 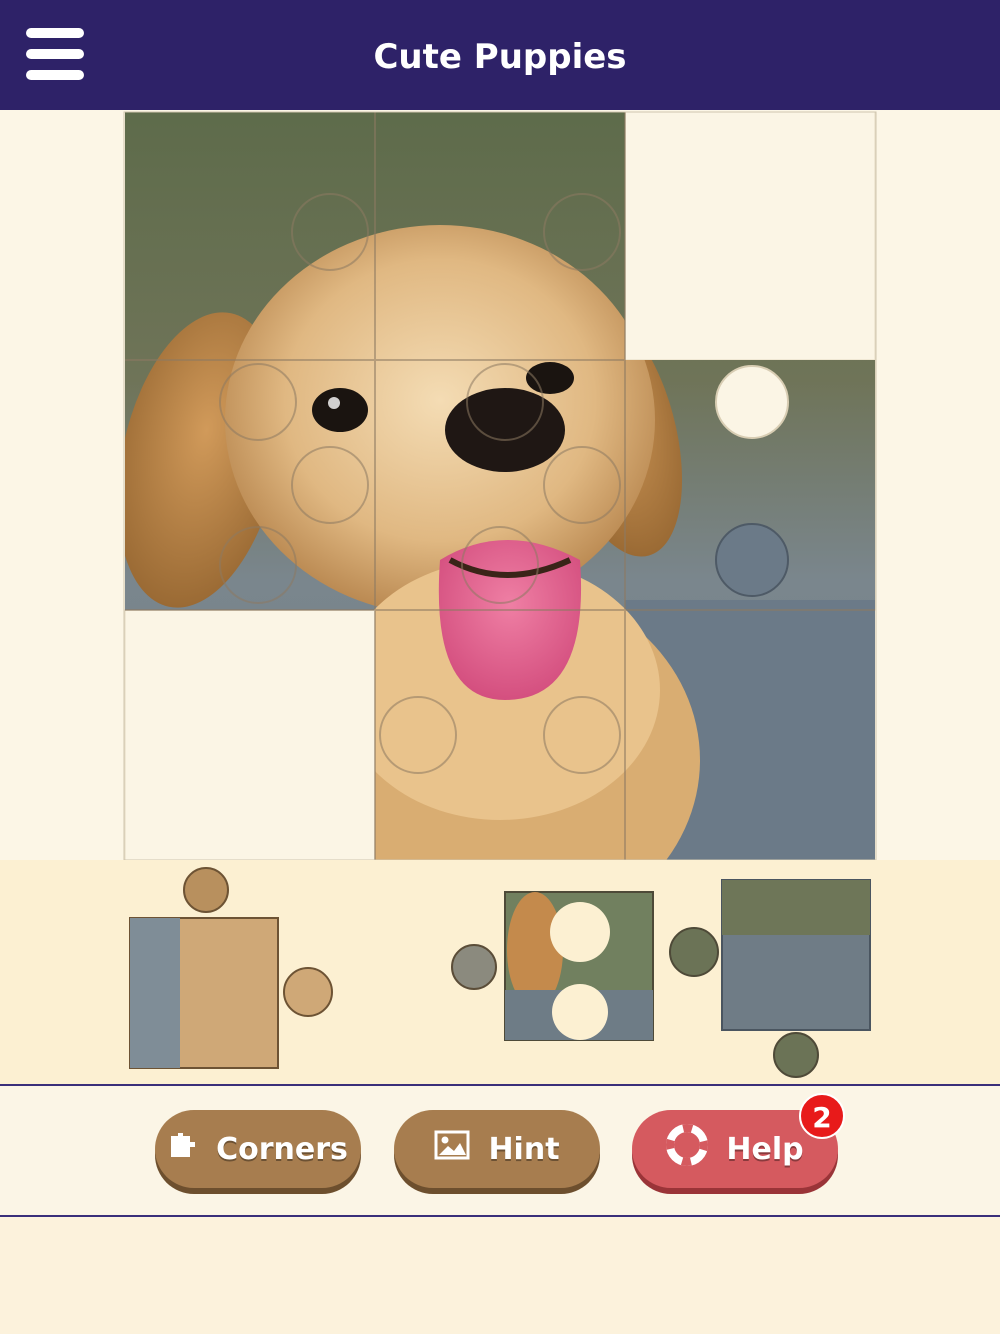 I want to click on hint-label: Hint, so click(x=524, y=1149).